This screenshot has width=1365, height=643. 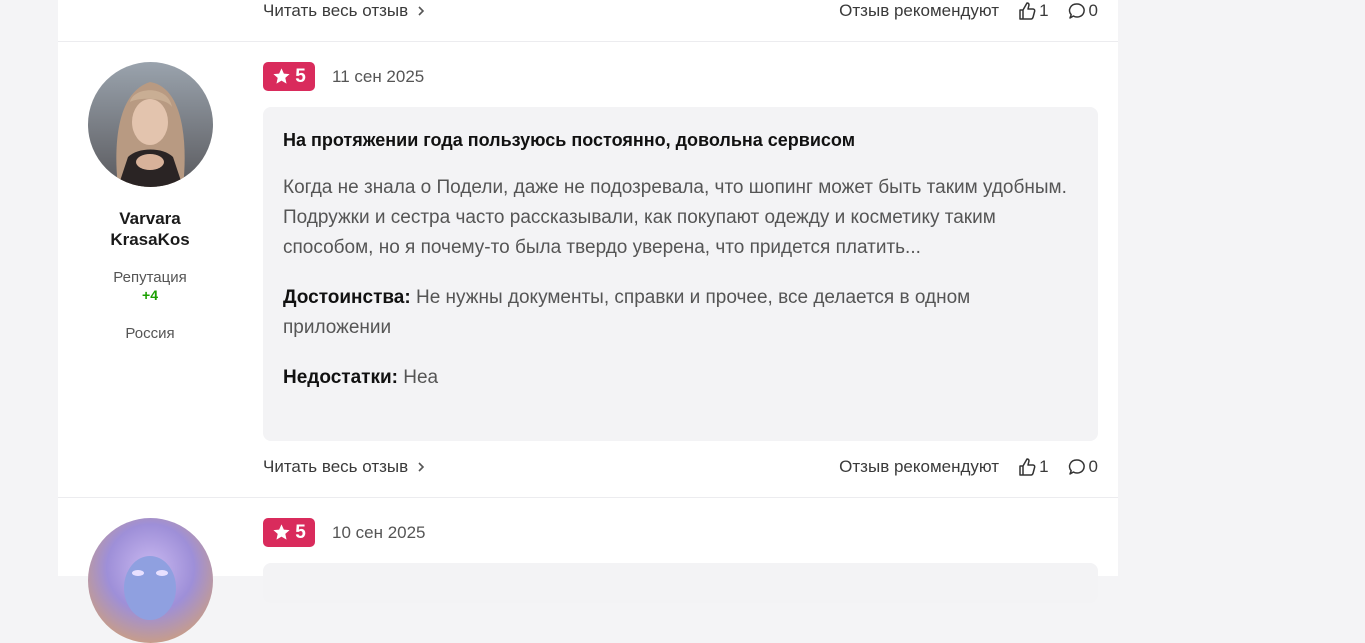 I want to click on prev-read-full-label: Читать весь отзыв, so click(x=336, y=10).